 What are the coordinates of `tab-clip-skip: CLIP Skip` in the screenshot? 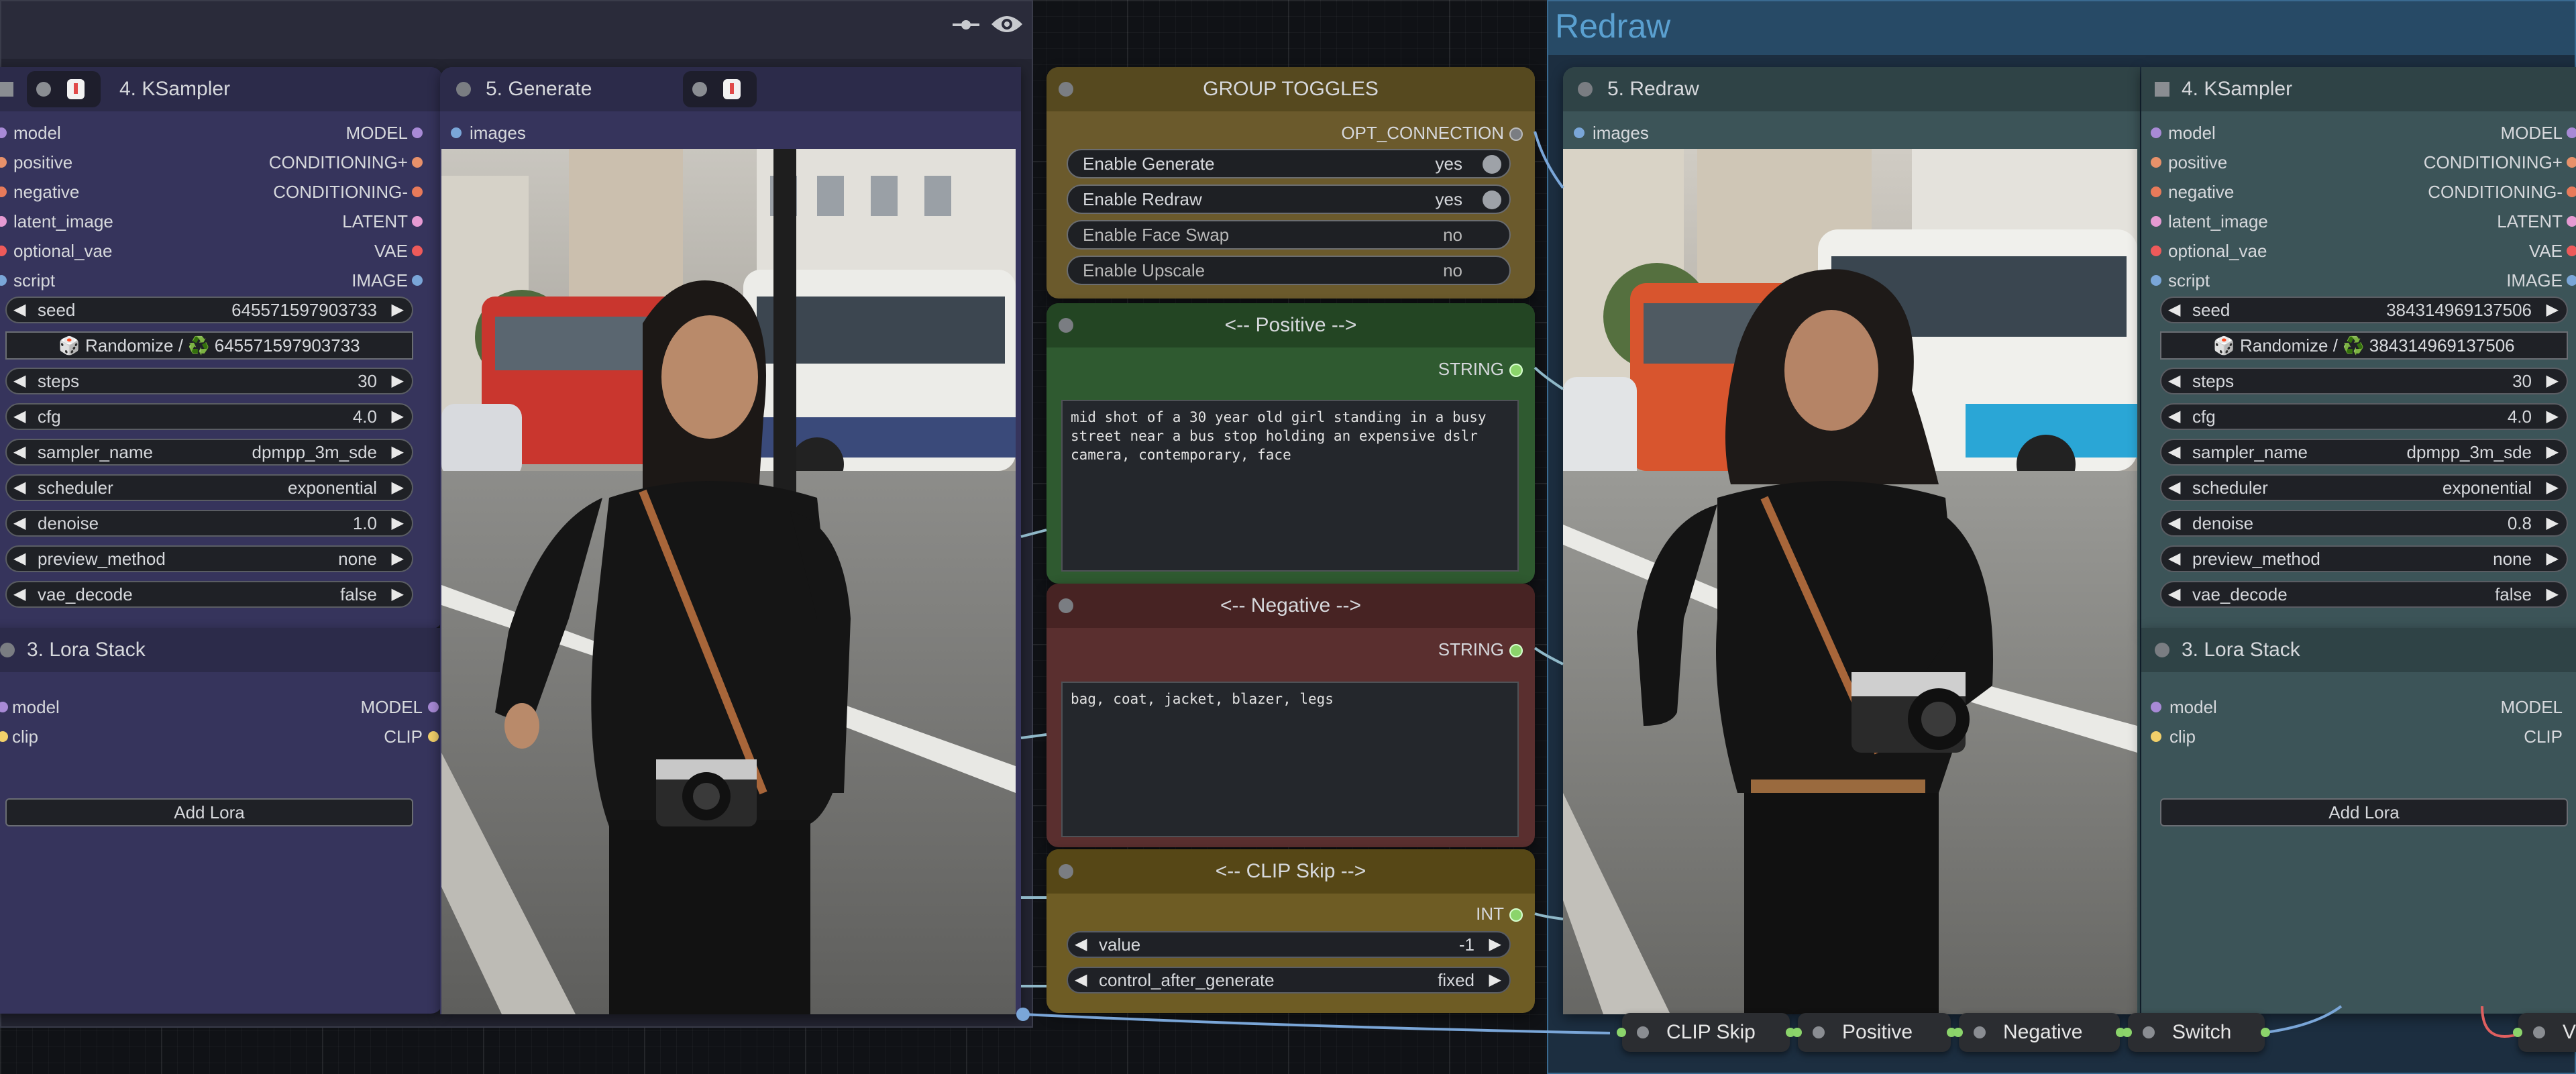 It's located at (1706, 1032).